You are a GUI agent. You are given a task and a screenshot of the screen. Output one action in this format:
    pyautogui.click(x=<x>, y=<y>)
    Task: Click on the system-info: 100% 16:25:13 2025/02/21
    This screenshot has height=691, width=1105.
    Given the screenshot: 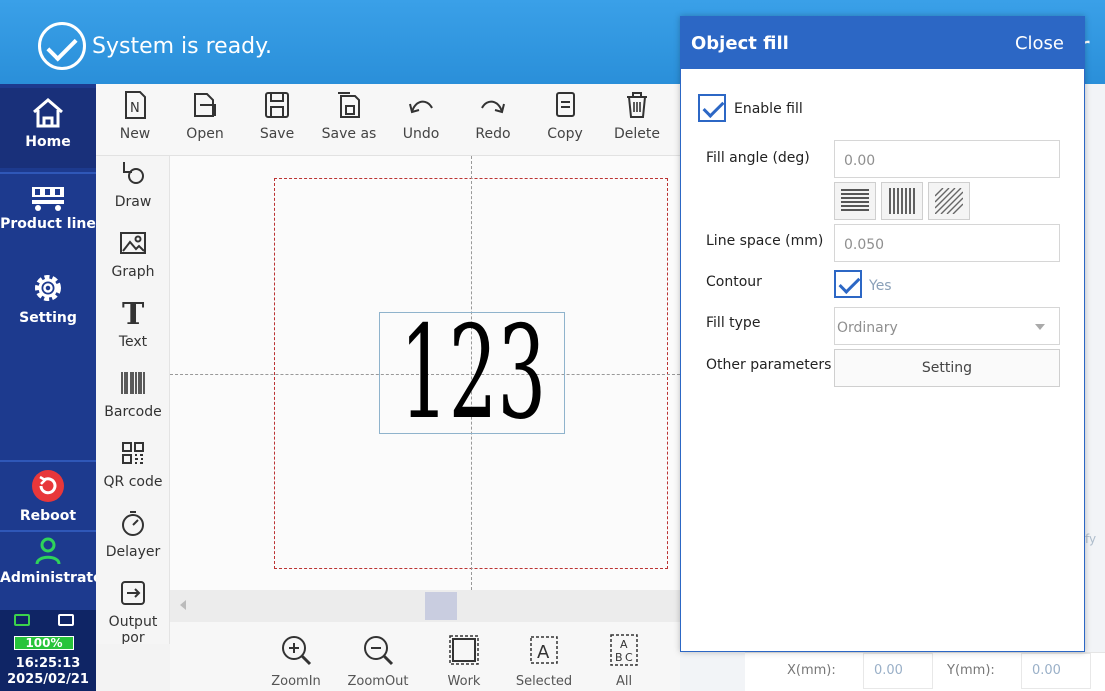 What is the action you would take?
    pyautogui.click(x=48, y=650)
    